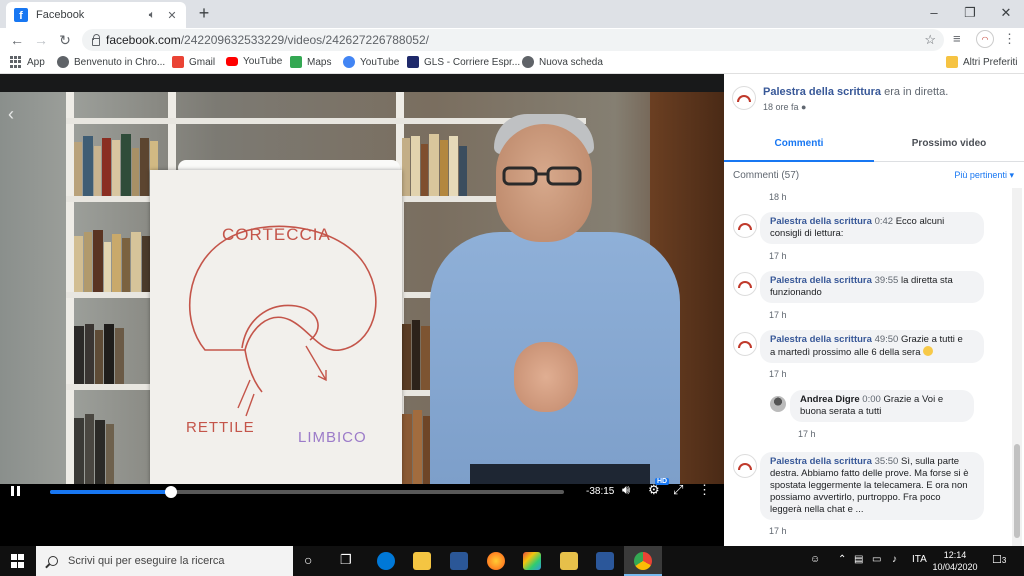  What do you see at coordinates (887, 280) in the screenshot?
I see `comment-video-timestamp: 39:55` at bounding box center [887, 280].